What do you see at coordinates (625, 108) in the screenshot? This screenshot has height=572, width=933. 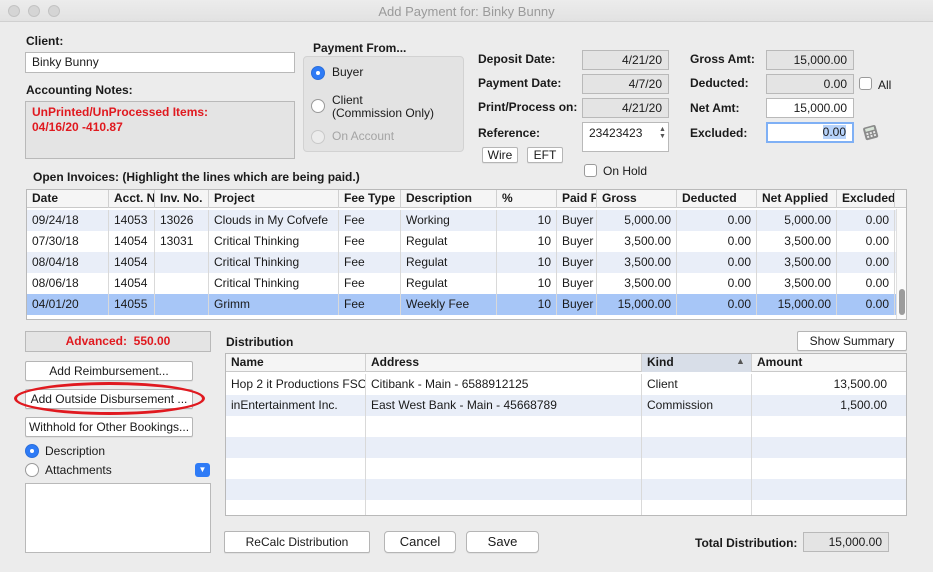 I see `print-process-date-field: 4/21/20` at bounding box center [625, 108].